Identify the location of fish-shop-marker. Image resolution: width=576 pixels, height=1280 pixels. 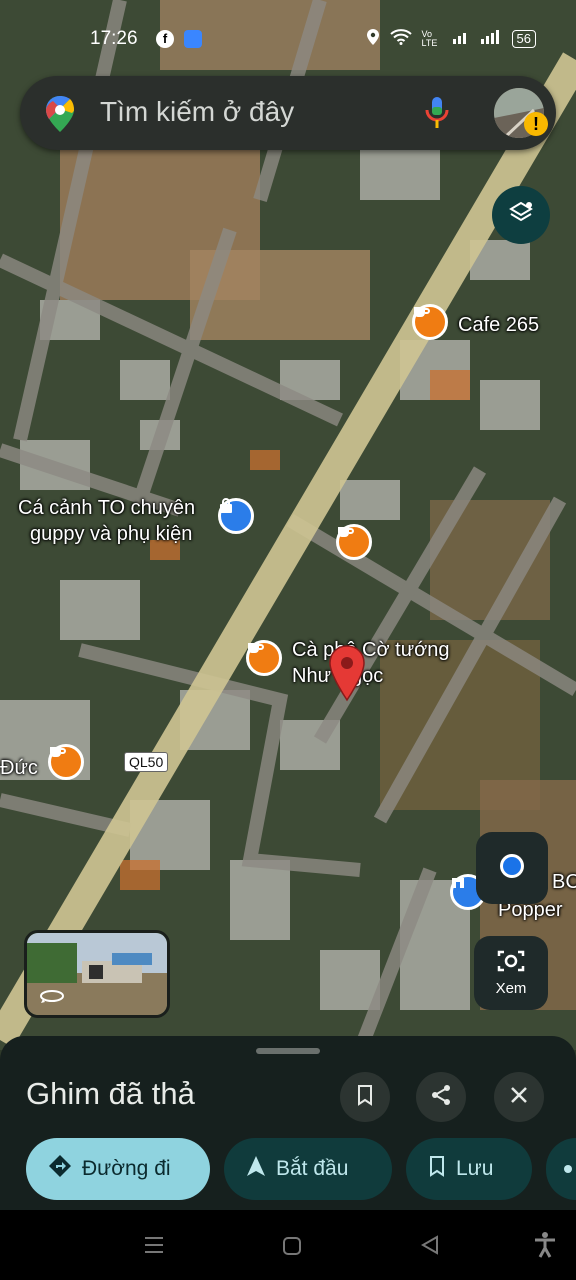
(236, 516).